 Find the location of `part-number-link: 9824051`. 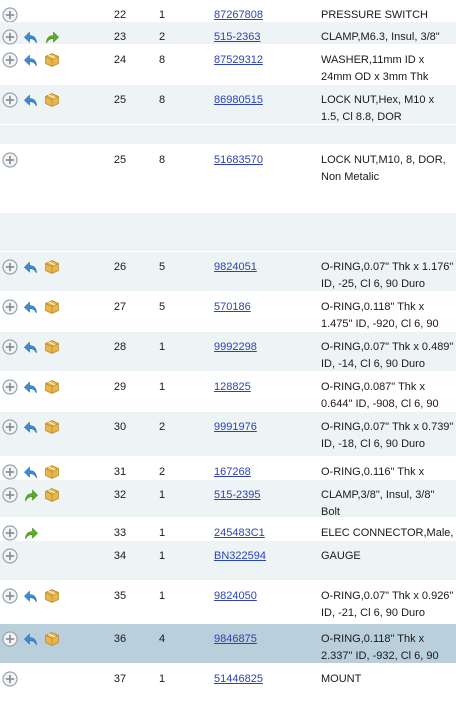

part-number-link: 9824051 is located at coordinates (235, 267).